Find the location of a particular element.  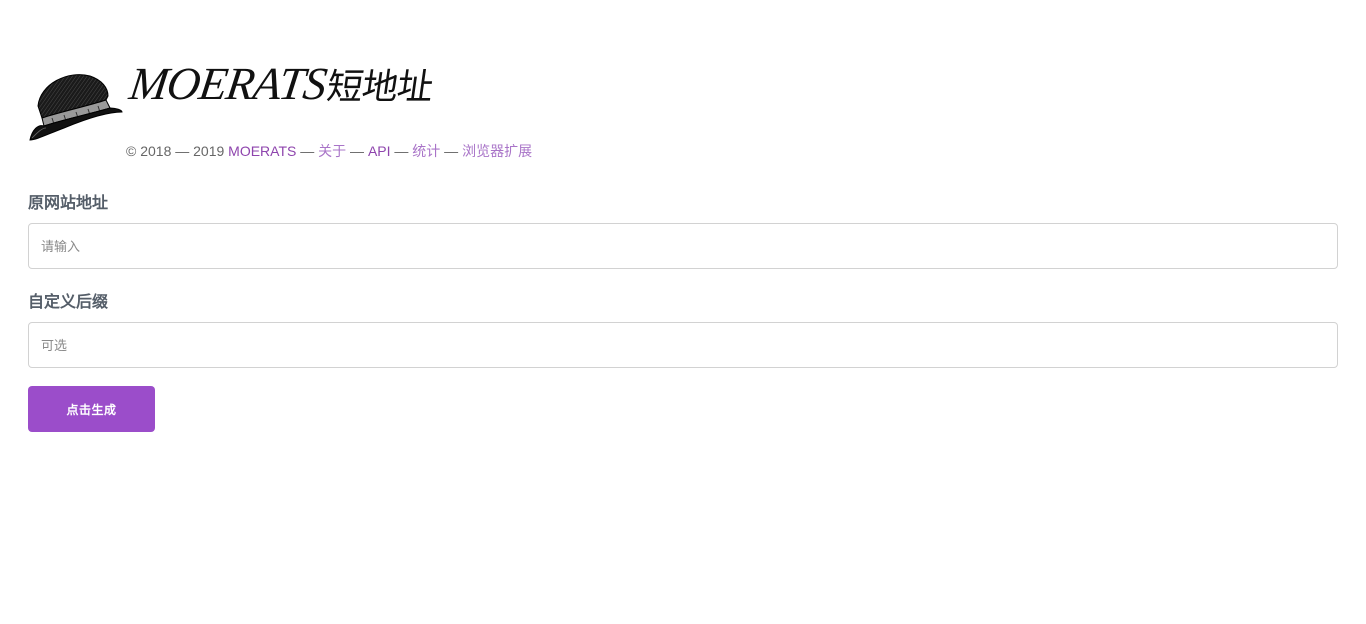

link-api: API is located at coordinates (379, 151).